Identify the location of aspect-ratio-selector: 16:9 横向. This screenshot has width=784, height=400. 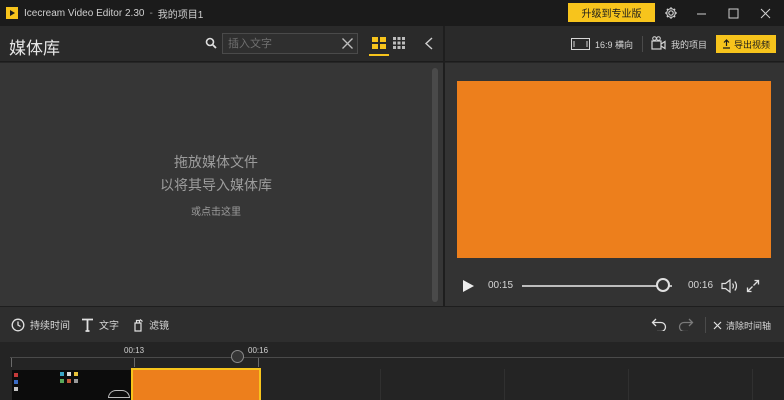
(614, 44).